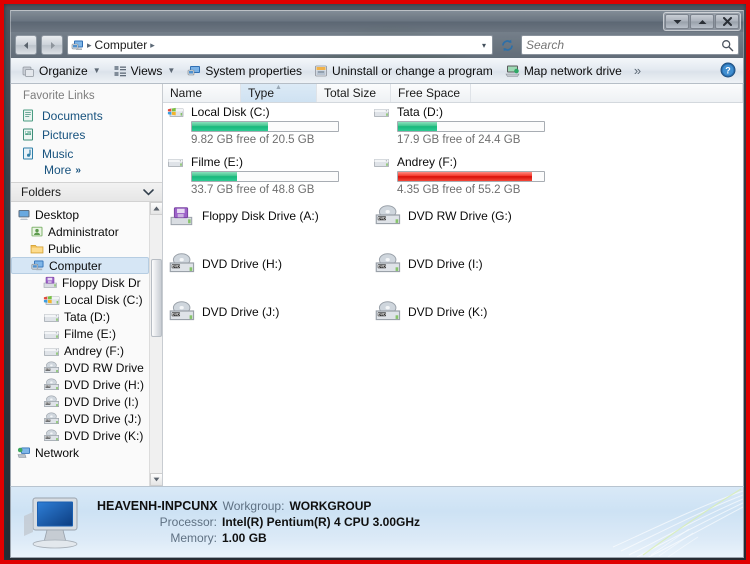 Image resolution: width=750 pixels, height=564 pixels. I want to click on sidebar-item-label: Music, so click(58, 153).